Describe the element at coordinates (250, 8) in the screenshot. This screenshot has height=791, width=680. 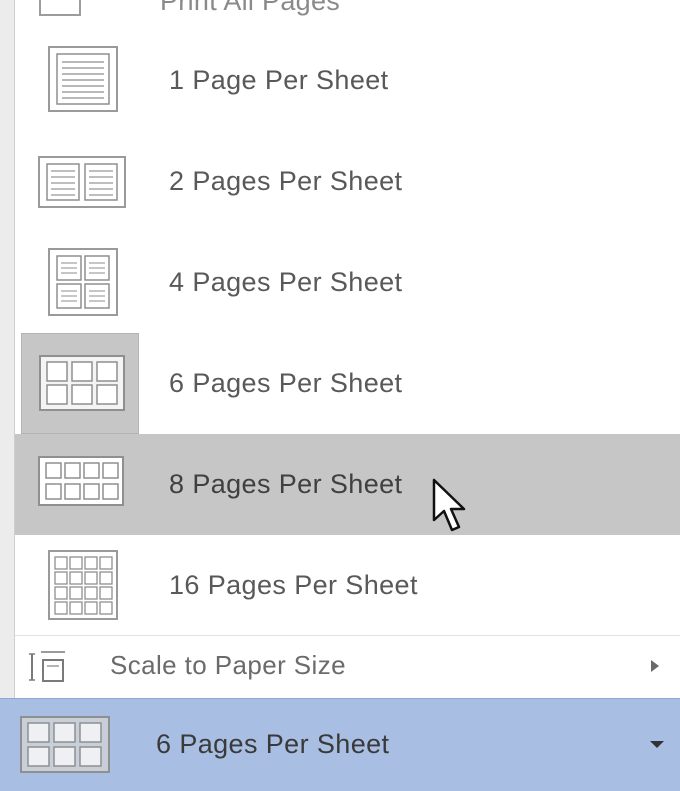
I see `menu-item-label: Print All Pages` at that location.